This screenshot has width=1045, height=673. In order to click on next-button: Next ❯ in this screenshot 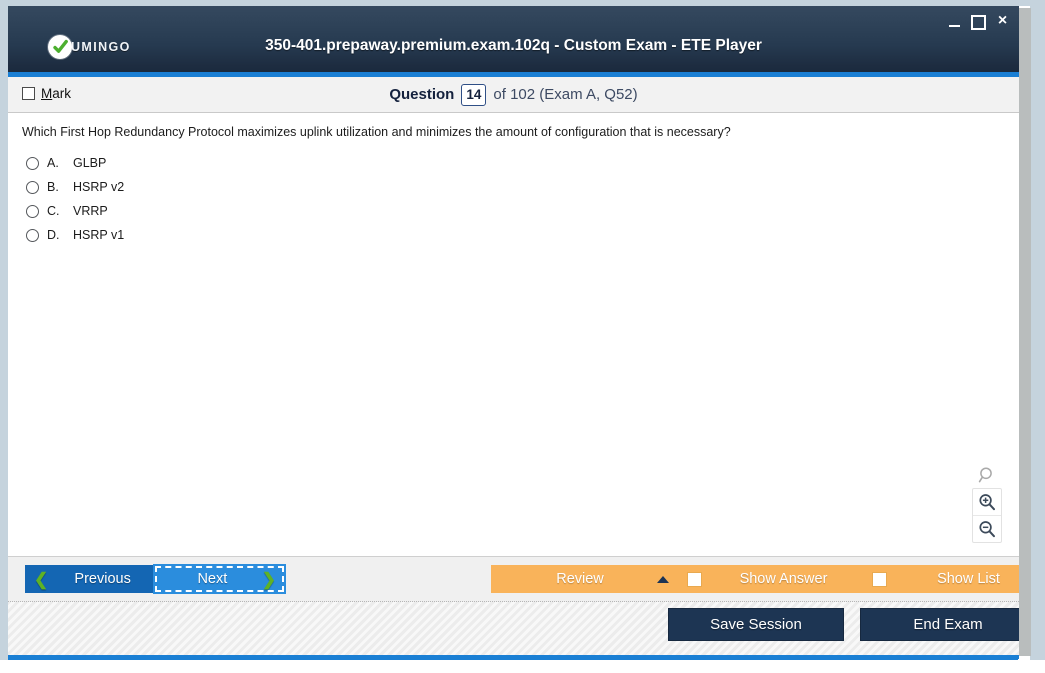, I will do `click(219, 579)`.